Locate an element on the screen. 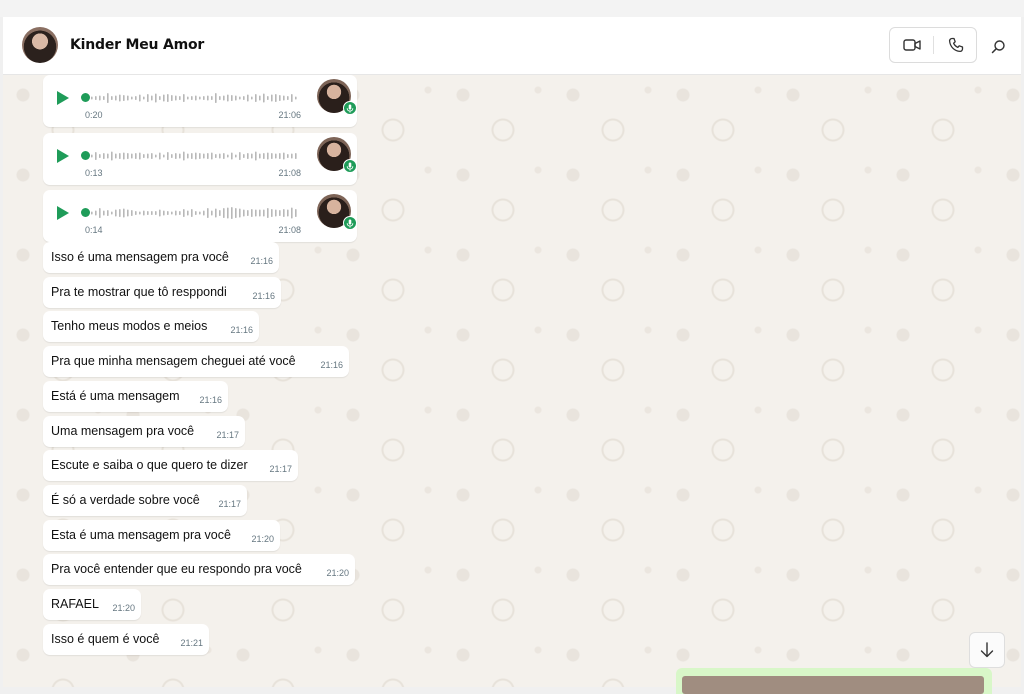 This screenshot has width=1024, height=694. message-time: 21:21 is located at coordinates (191, 642).